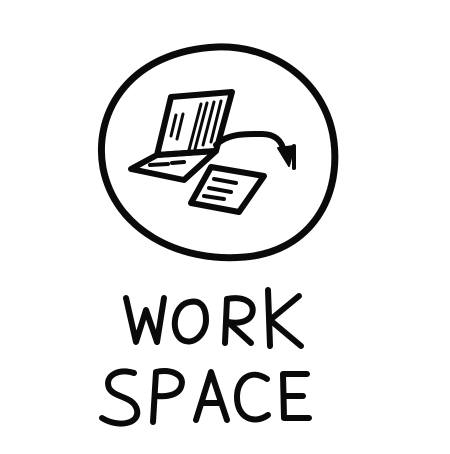  I want to click on logo-word-space, so click(205, 397).